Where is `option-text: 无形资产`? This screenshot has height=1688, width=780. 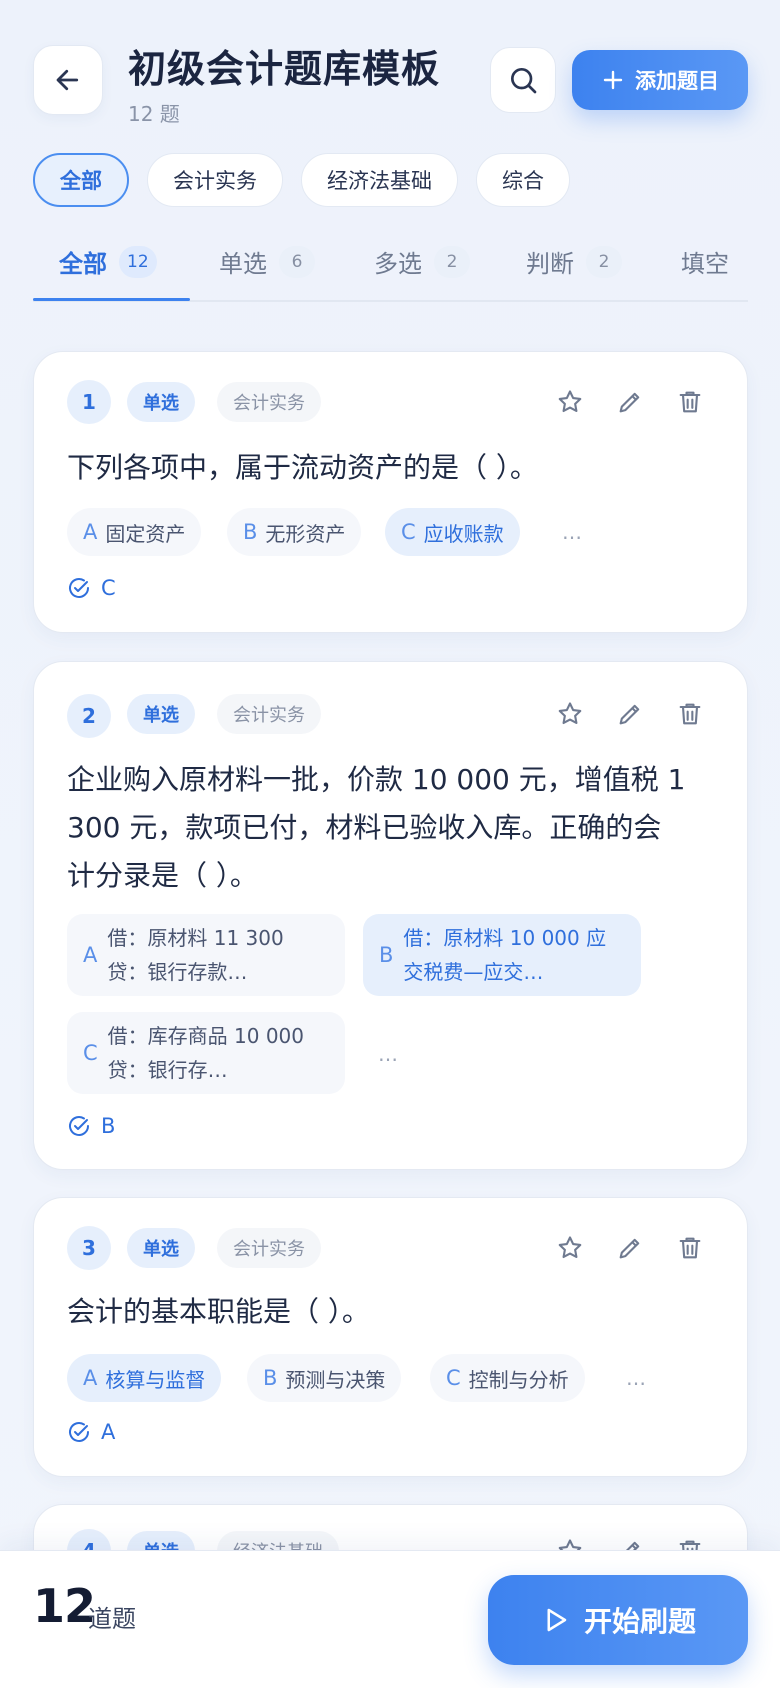
option-text: 无形资产 is located at coordinates (305, 533).